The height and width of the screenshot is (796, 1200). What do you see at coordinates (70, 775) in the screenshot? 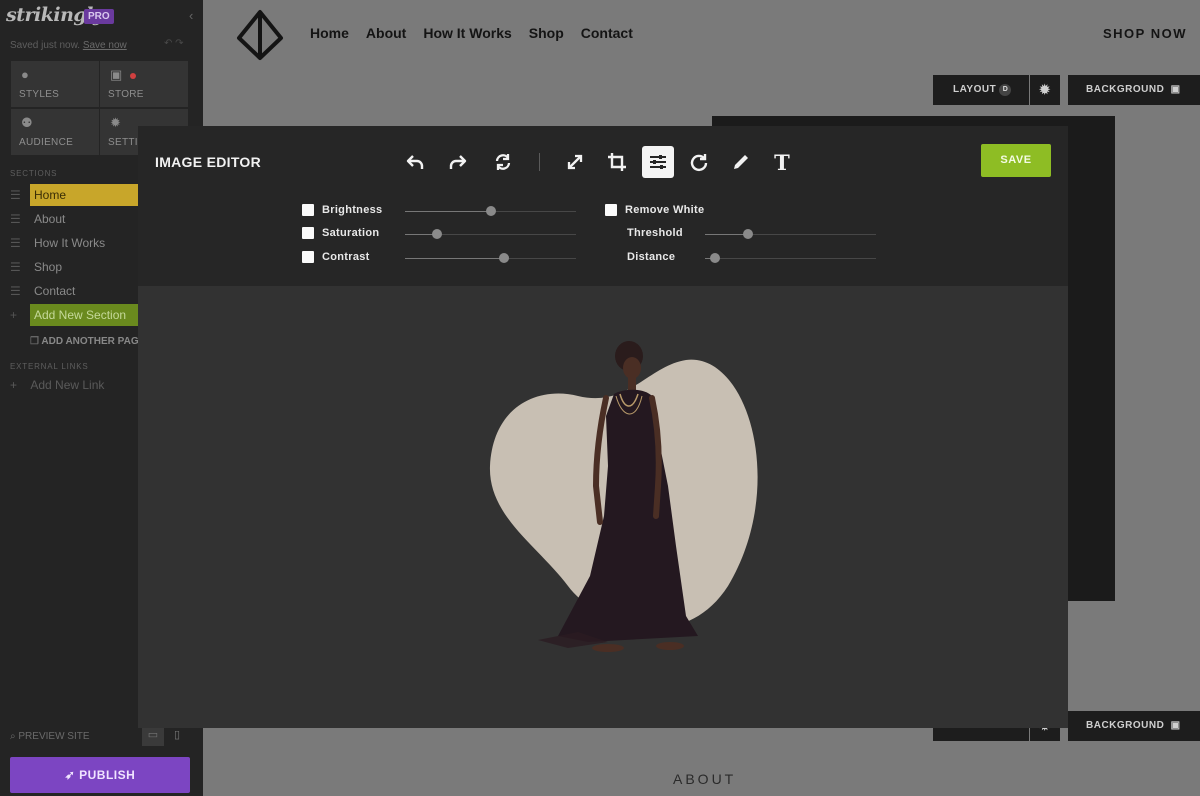
I see `rocket-icon: ➶` at bounding box center [70, 775].